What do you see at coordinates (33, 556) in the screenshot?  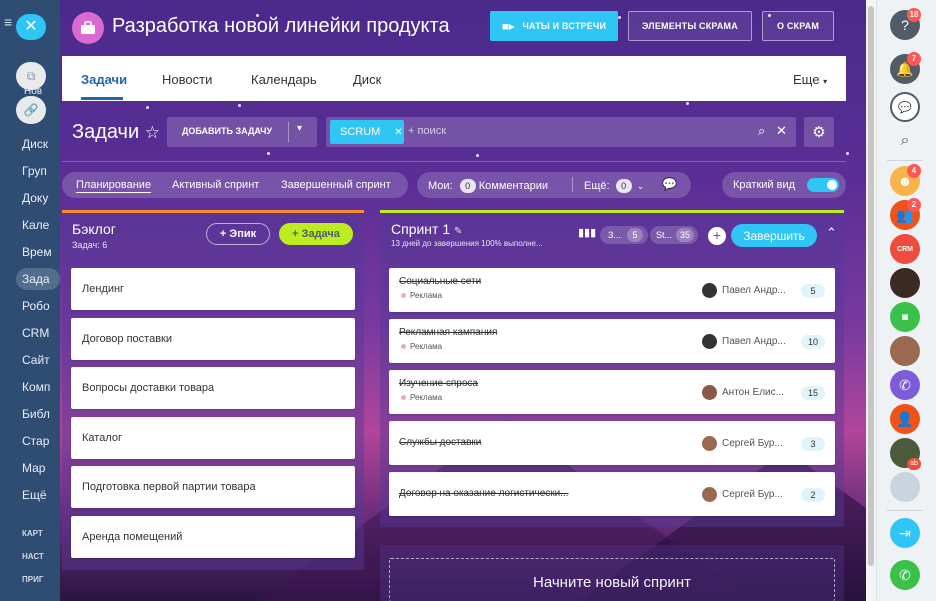 I see `sidebar-item: НАСТ` at bounding box center [33, 556].